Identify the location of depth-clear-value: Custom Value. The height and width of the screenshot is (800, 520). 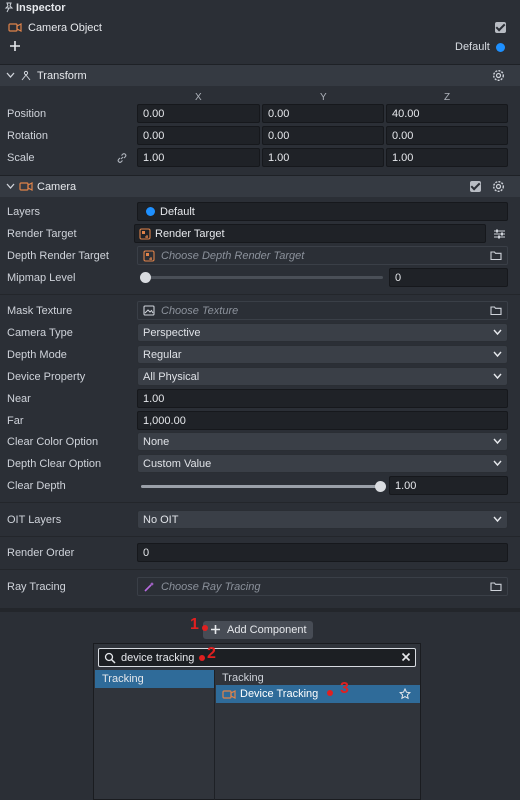
(177, 464).